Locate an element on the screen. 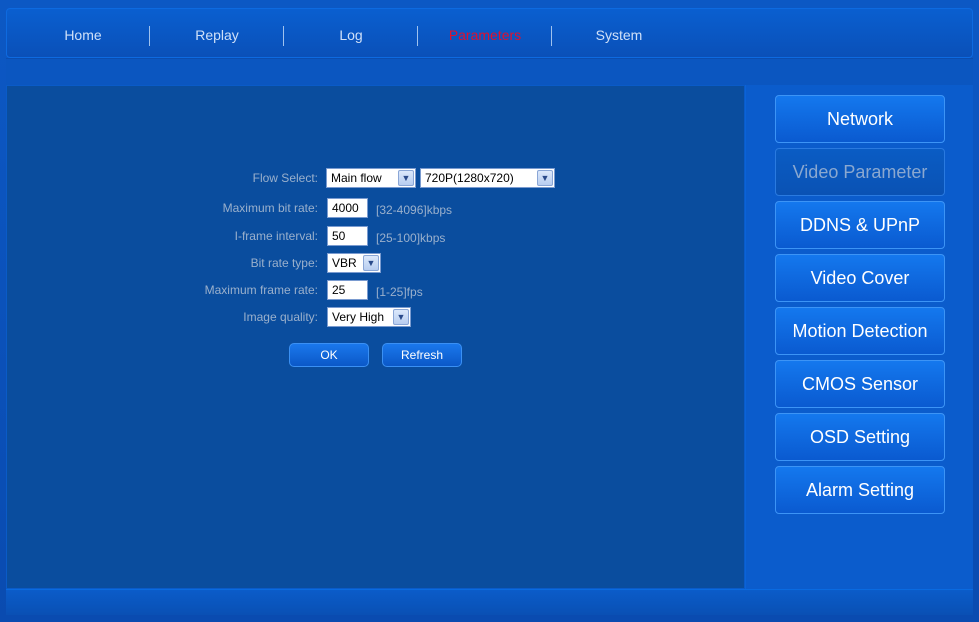 The width and height of the screenshot is (979, 622). flow-select-label: Flow Select: is located at coordinates (285, 178).